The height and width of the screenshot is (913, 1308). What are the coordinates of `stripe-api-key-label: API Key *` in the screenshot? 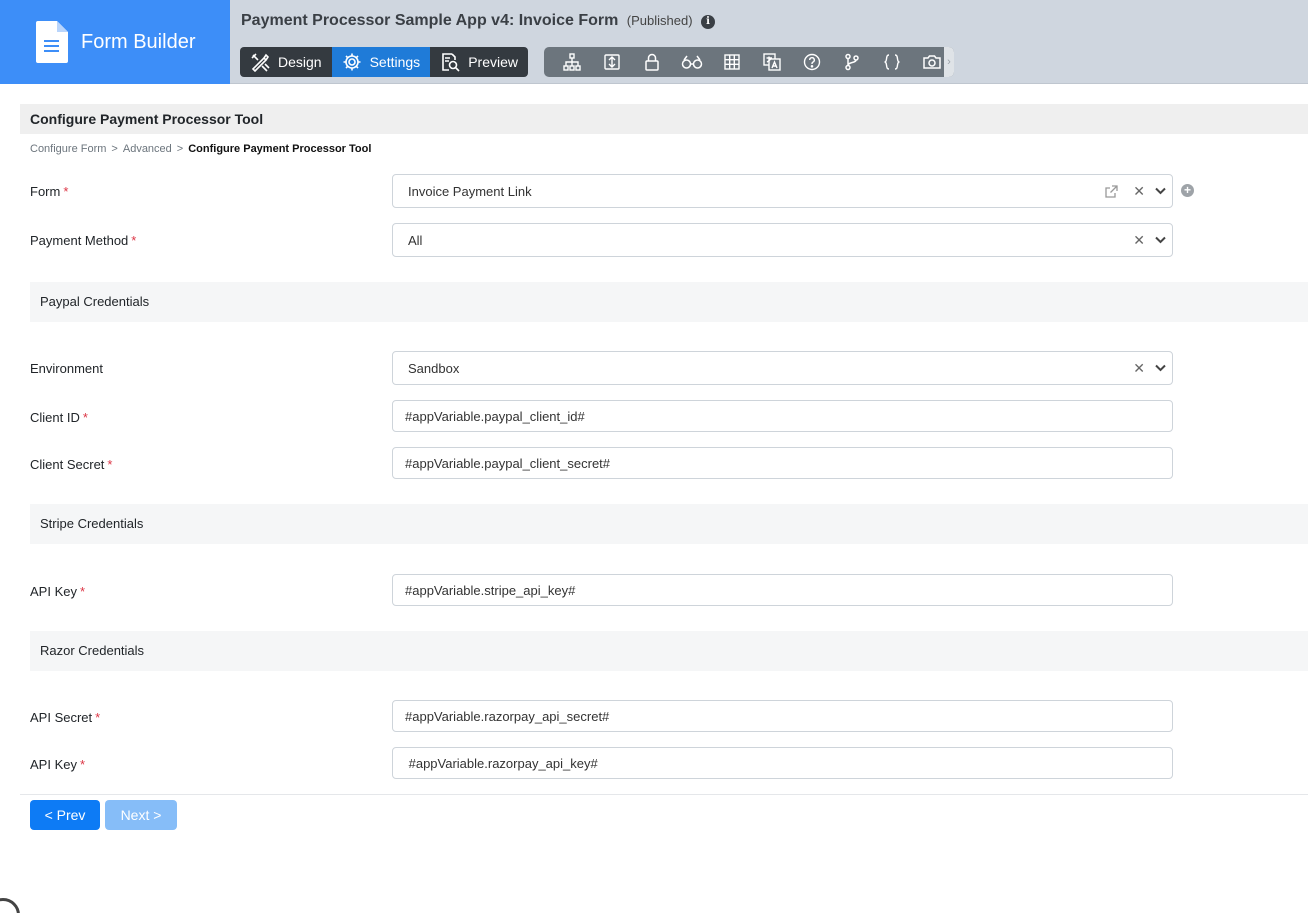 It's located at (57, 591).